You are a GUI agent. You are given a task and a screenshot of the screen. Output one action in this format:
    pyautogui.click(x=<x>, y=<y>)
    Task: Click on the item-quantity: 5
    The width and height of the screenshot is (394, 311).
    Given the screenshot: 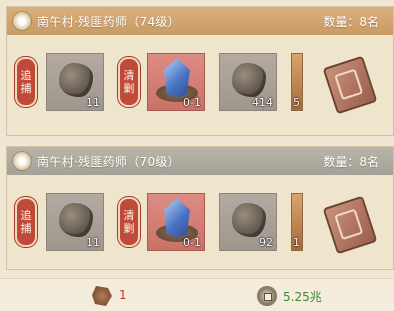 What is the action you would take?
    pyautogui.click(x=296, y=102)
    